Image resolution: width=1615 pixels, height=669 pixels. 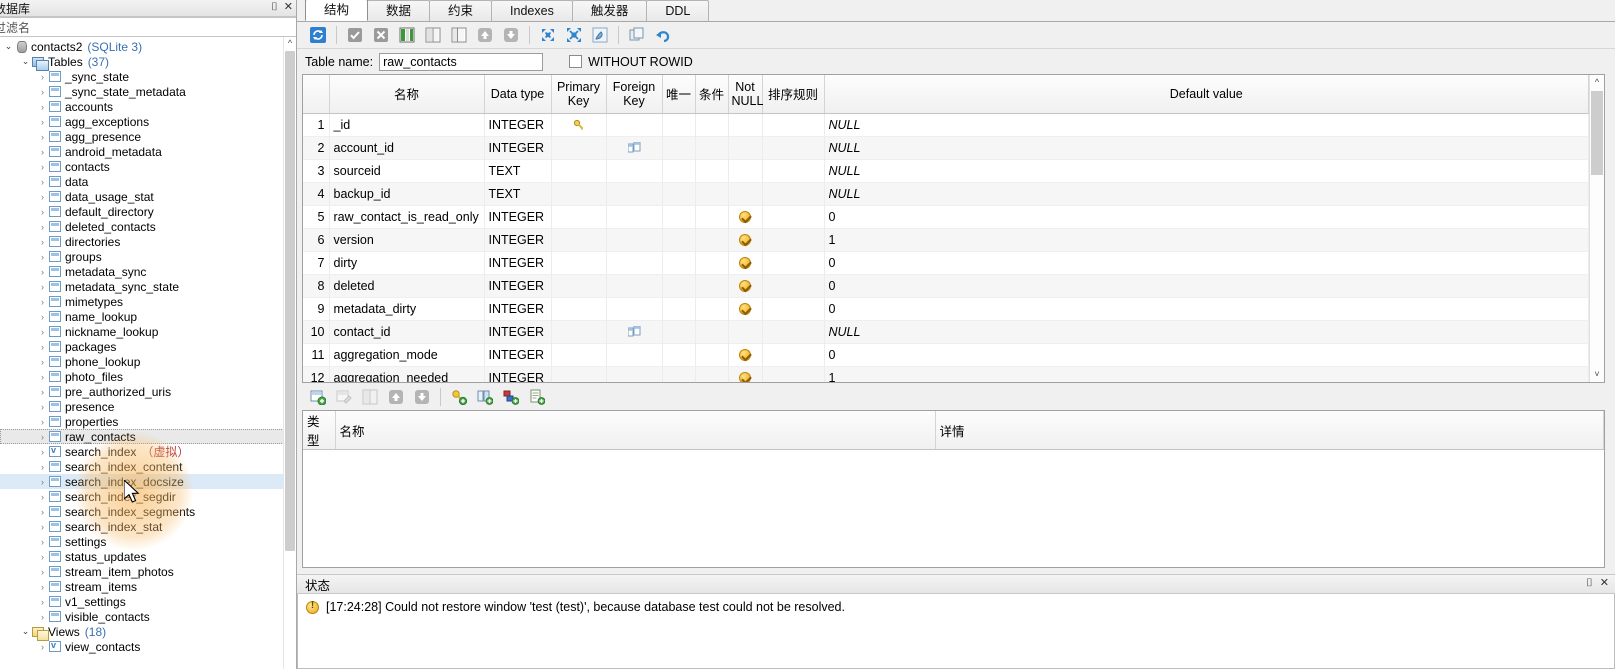 I want to click on tree-item-table-search_index_docsize: › search_index_docsize, so click(x=148, y=481).